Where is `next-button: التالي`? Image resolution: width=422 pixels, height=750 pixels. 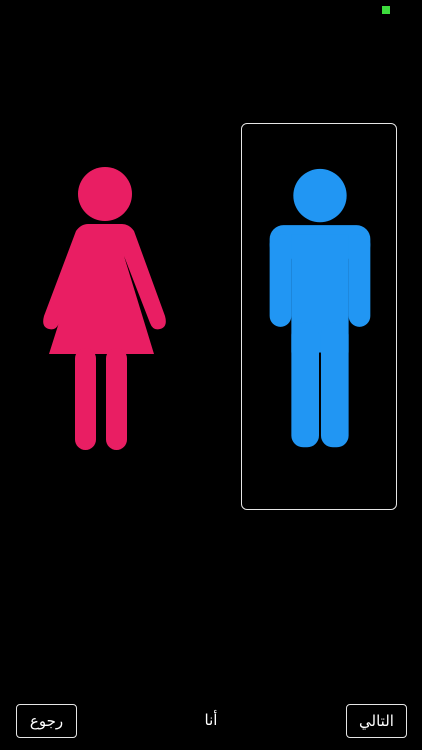
next-button: التالي is located at coordinates (376, 721).